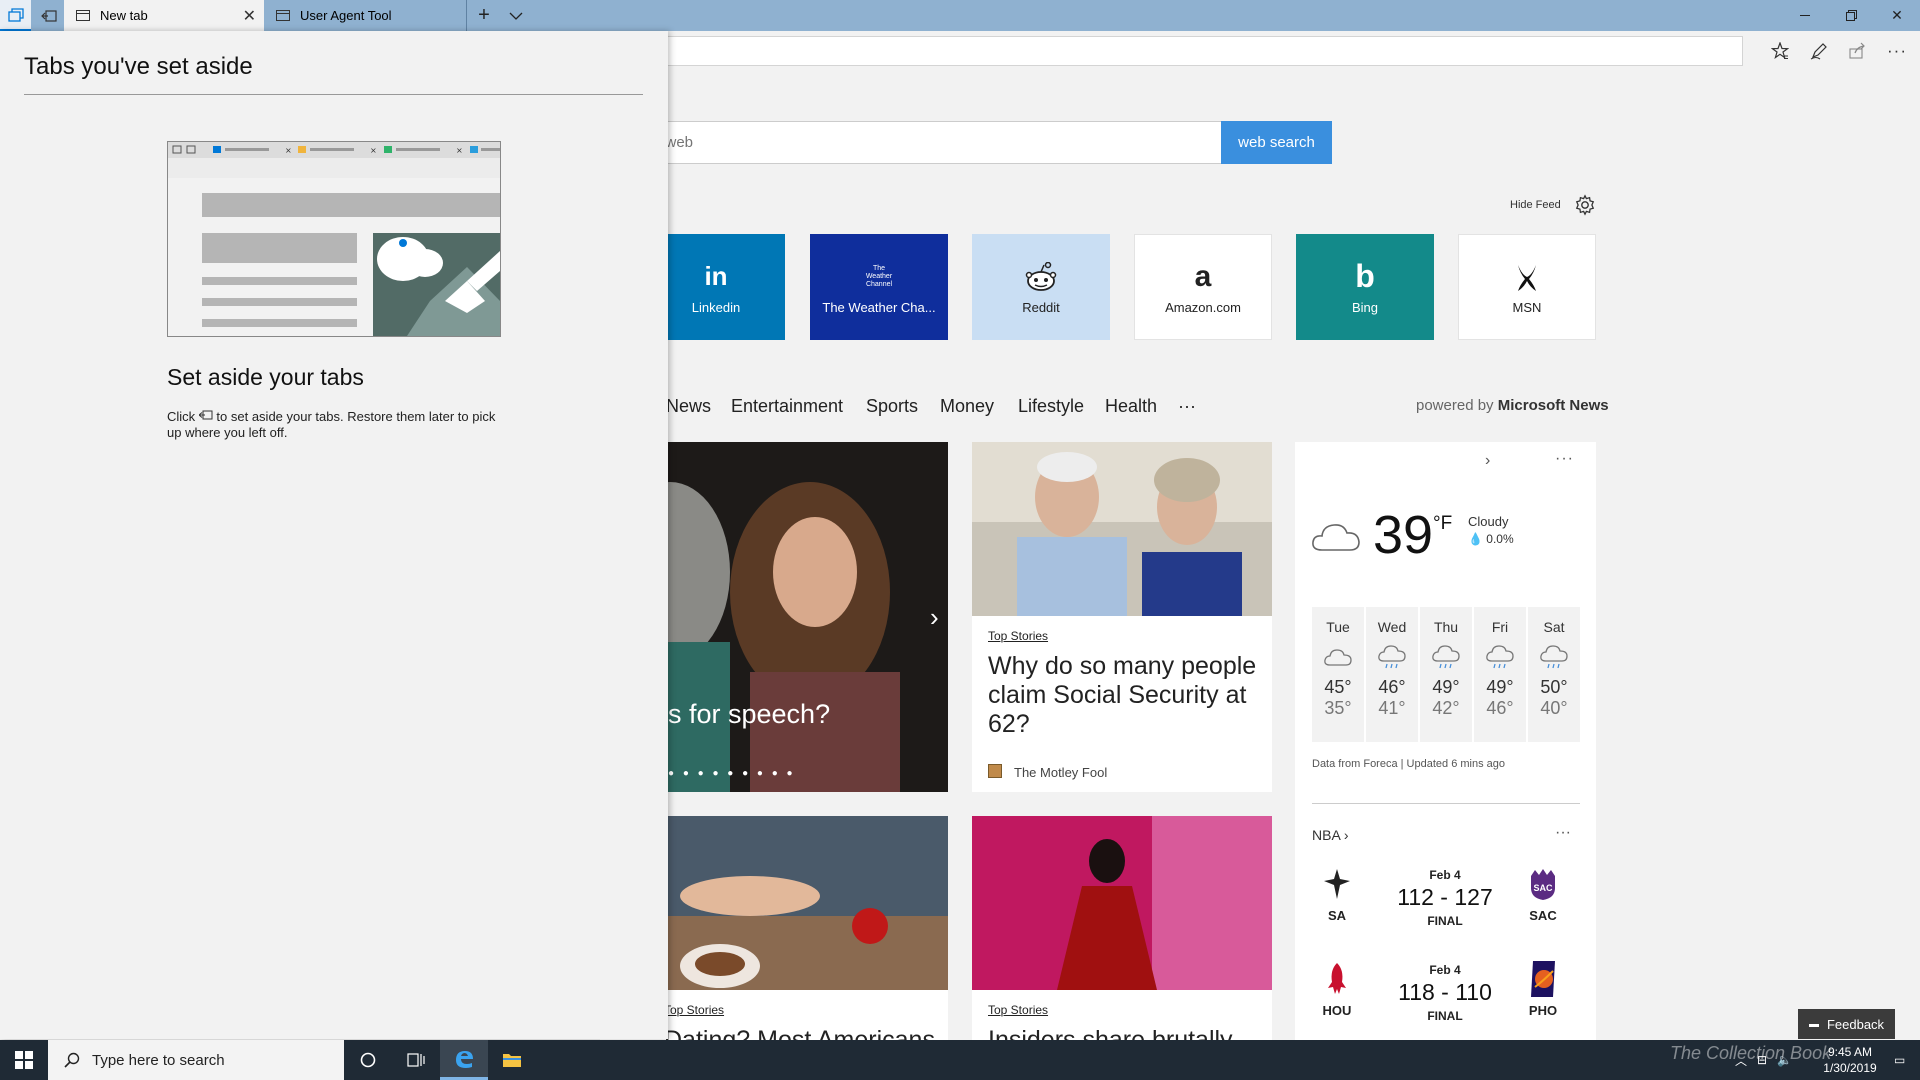 Image resolution: width=1920 pixels, height=1080 pixels. I want to click on share-button, so click(1858, 51).